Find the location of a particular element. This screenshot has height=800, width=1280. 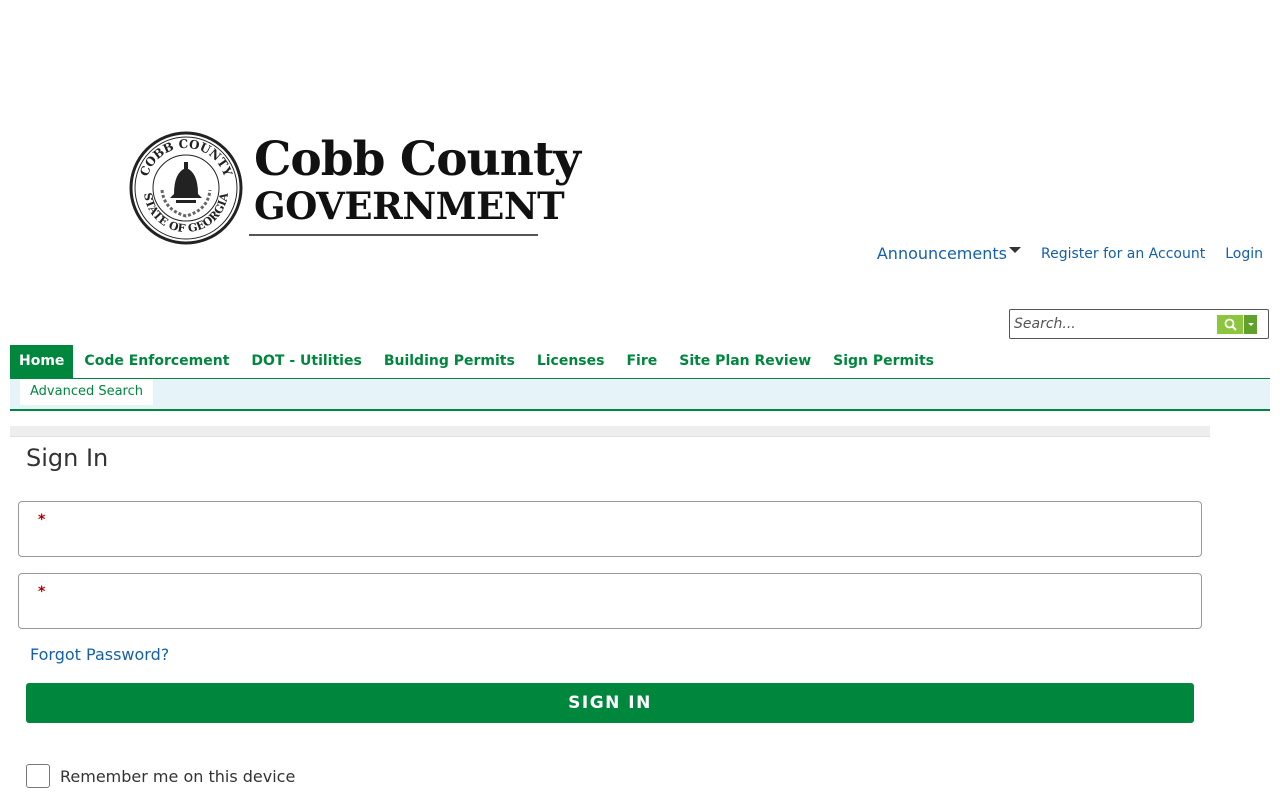

caret-down-icon is located at coordinates (1014, 249).